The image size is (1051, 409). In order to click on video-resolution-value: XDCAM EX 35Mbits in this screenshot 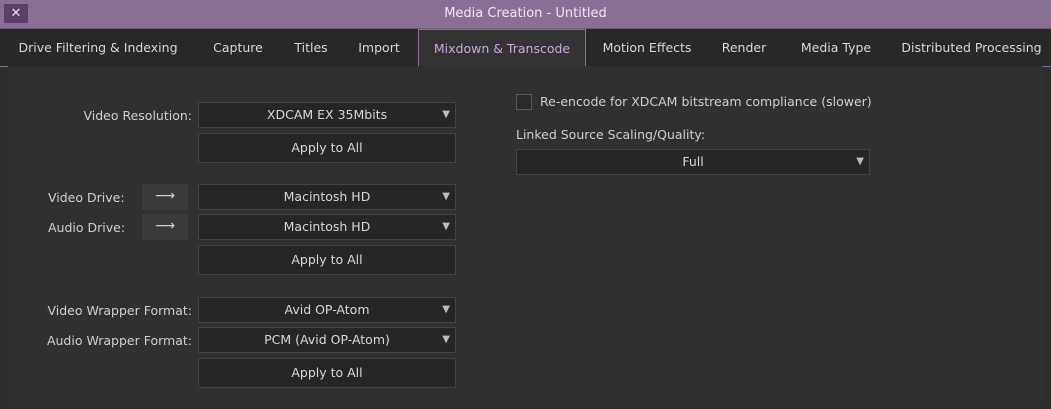, I will do `click(327, 114)`.